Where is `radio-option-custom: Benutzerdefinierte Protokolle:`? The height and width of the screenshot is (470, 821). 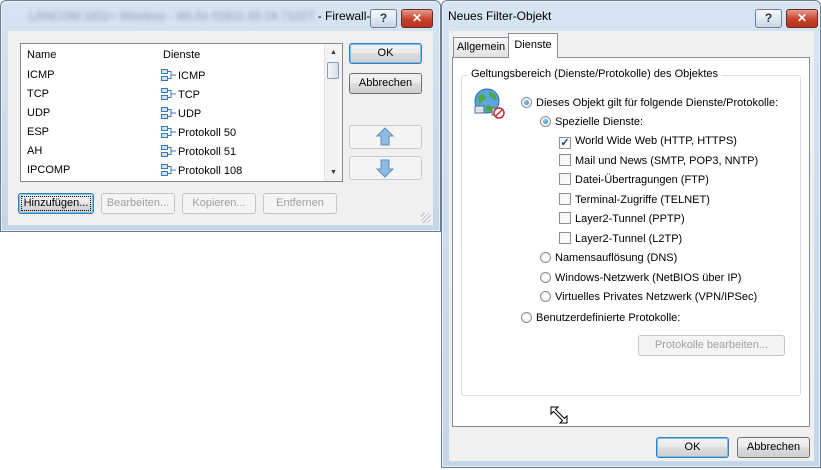 radio-option-custom: Benutzerdefinierte Protokolle: is located at coordinates (600, 319).